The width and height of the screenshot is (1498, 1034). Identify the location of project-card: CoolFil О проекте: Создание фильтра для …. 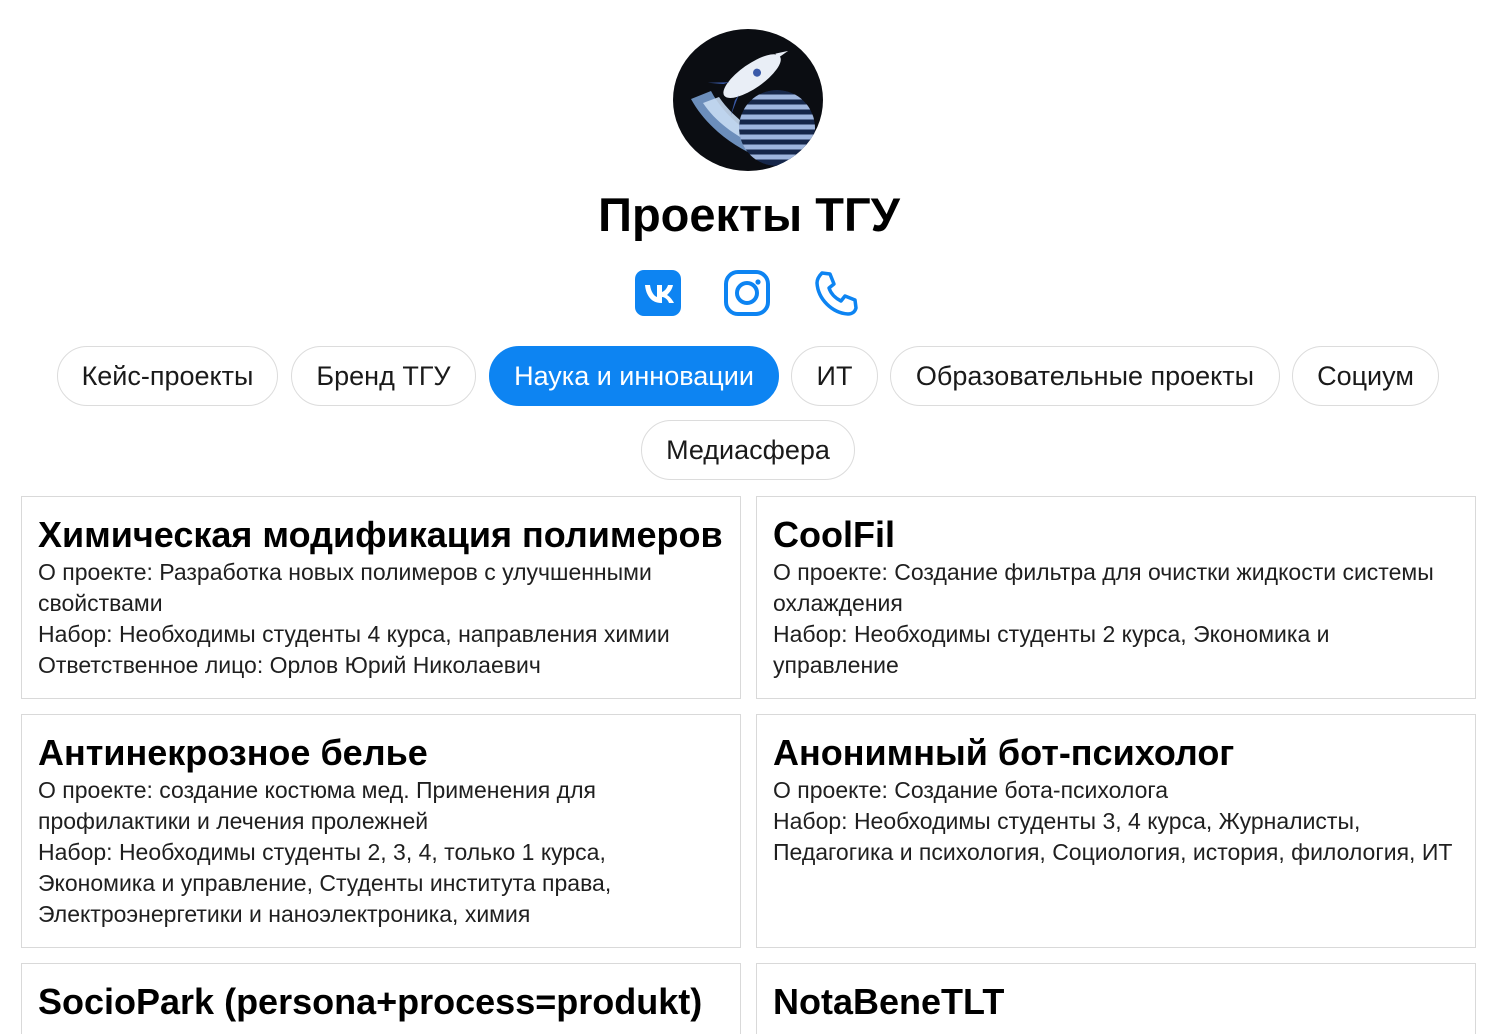
(1116, 597).